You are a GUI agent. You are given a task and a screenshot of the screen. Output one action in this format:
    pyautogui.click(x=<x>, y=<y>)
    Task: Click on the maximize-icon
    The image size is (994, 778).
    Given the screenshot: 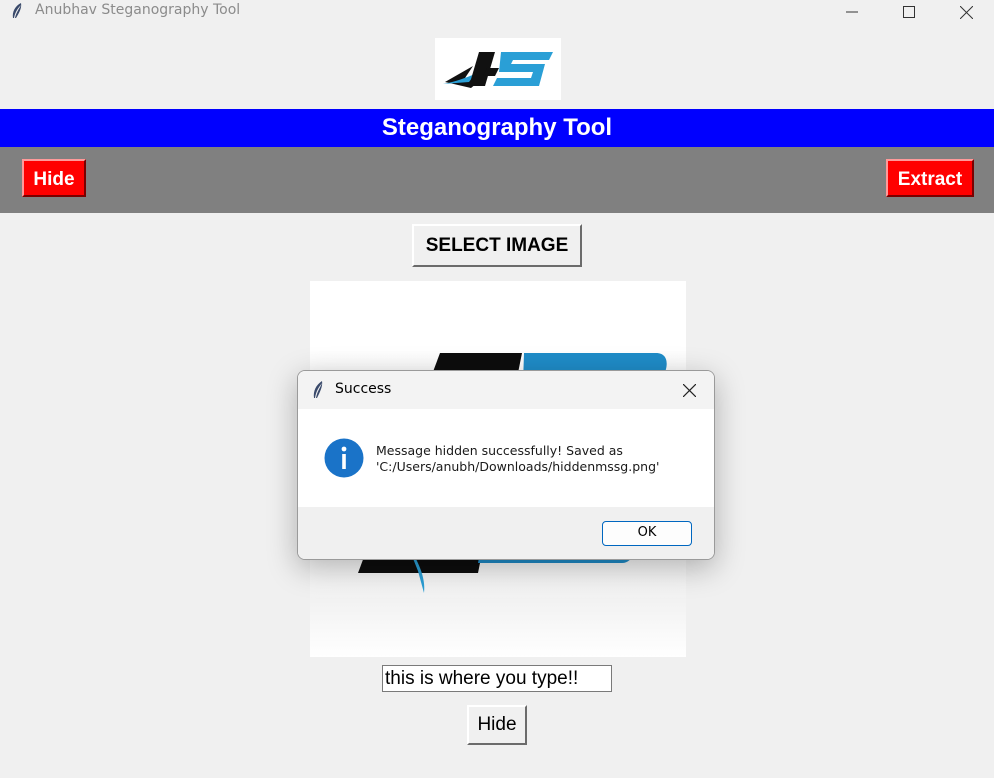 What is the action you would take?
    pyautogui.click(x=909, y=12)
    